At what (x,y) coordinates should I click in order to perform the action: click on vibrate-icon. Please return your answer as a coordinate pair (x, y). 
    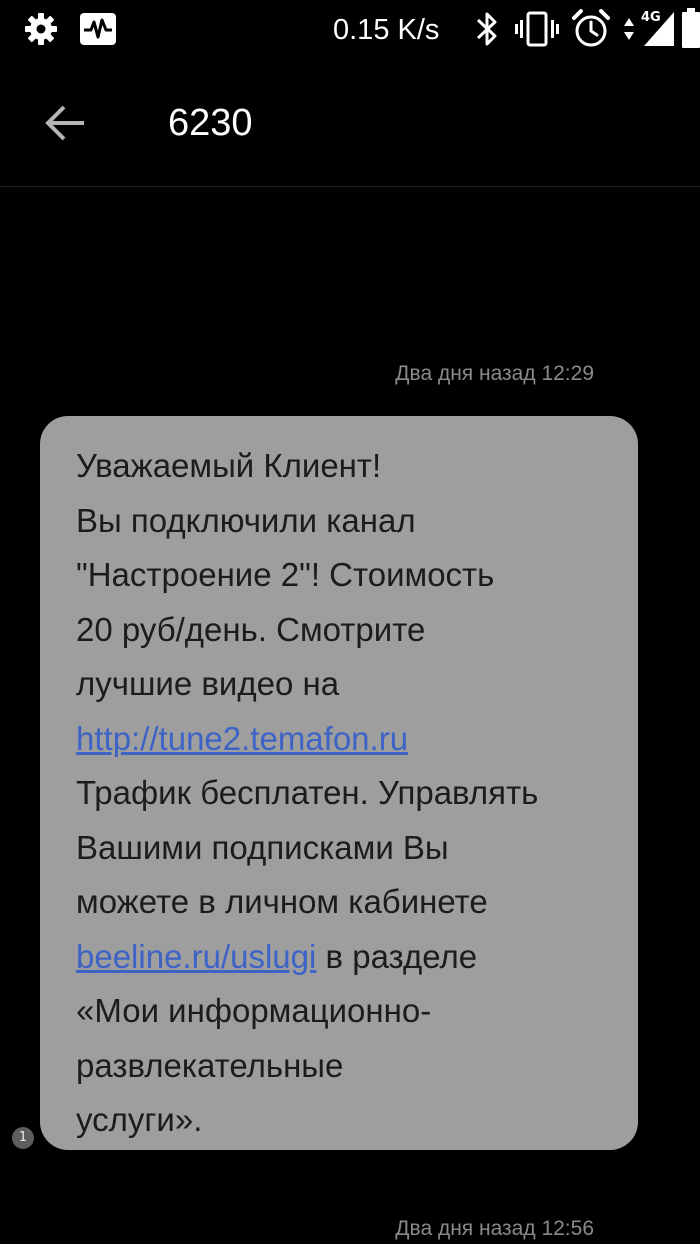
    Looking at the image, I should click on (537, 29).